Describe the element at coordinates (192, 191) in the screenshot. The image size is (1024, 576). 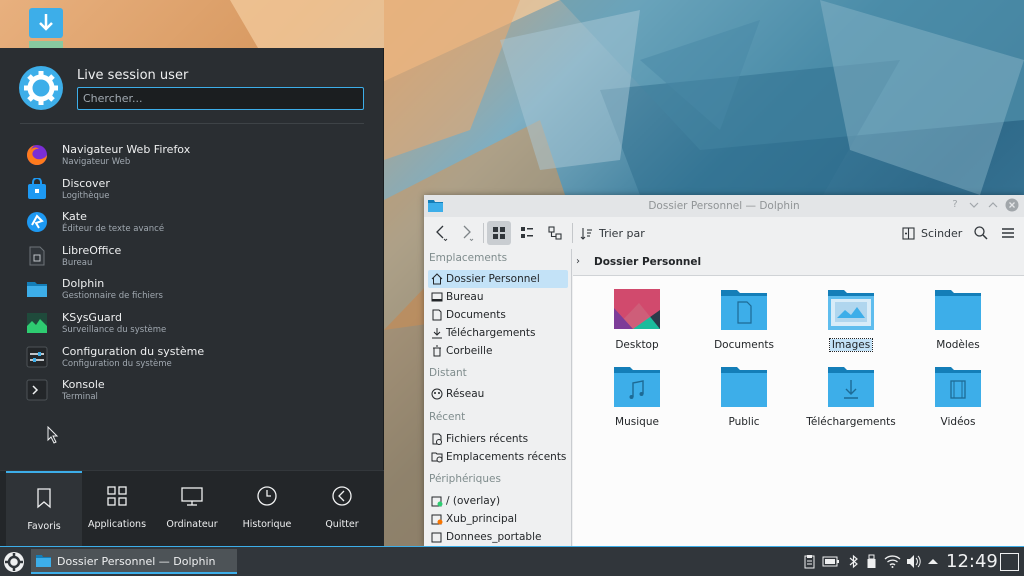
I see `app-item-discover: Discover Logithèque` at that location.